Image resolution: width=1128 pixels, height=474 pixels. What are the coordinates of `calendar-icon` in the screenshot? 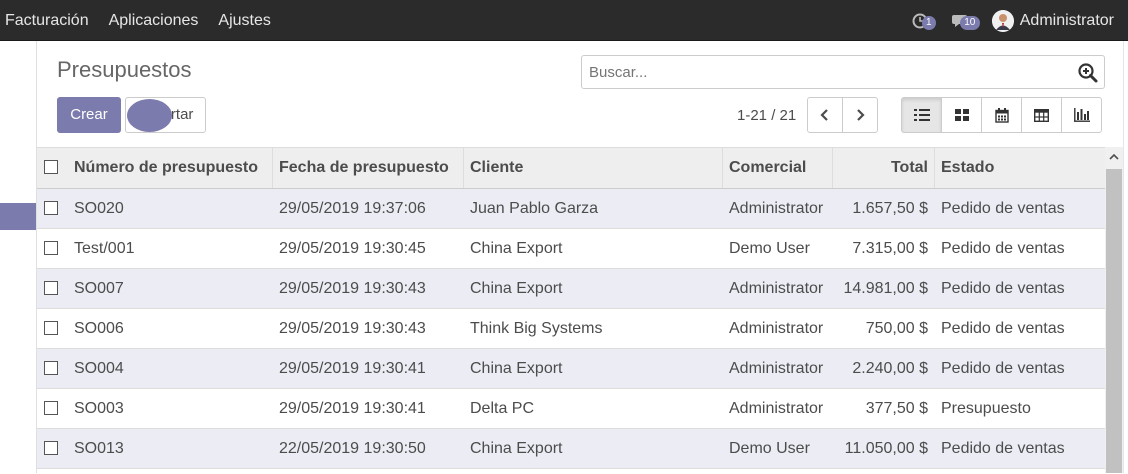 It's located at (1001, 115).